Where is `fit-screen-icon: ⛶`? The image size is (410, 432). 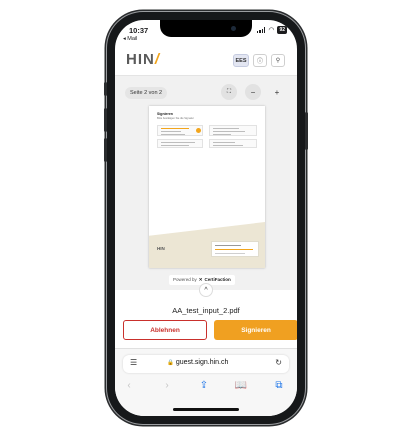 fit-screen-icon: ⛶ is located at coordinates (229, 92).